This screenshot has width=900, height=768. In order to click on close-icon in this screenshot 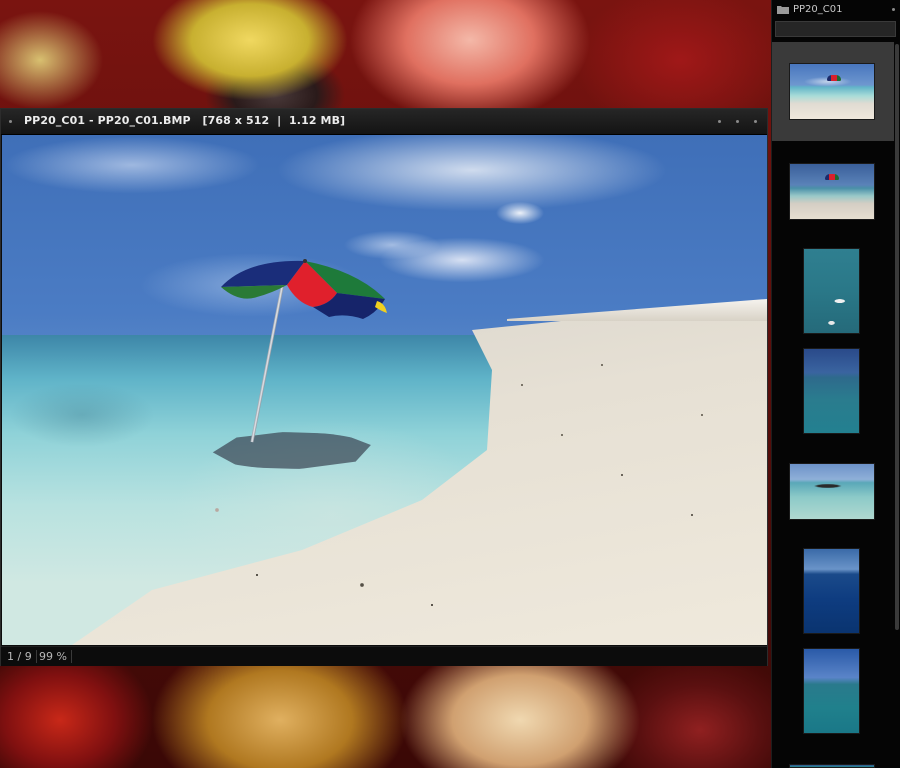, I will do `click(755, 121)`.